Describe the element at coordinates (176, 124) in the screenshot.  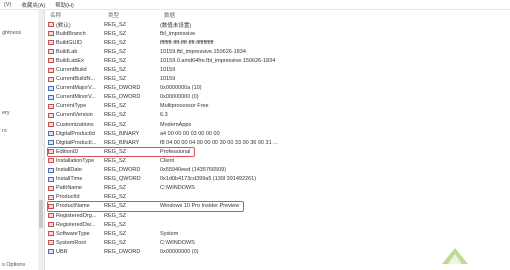
I see `value-data: ModernApps` at that location.